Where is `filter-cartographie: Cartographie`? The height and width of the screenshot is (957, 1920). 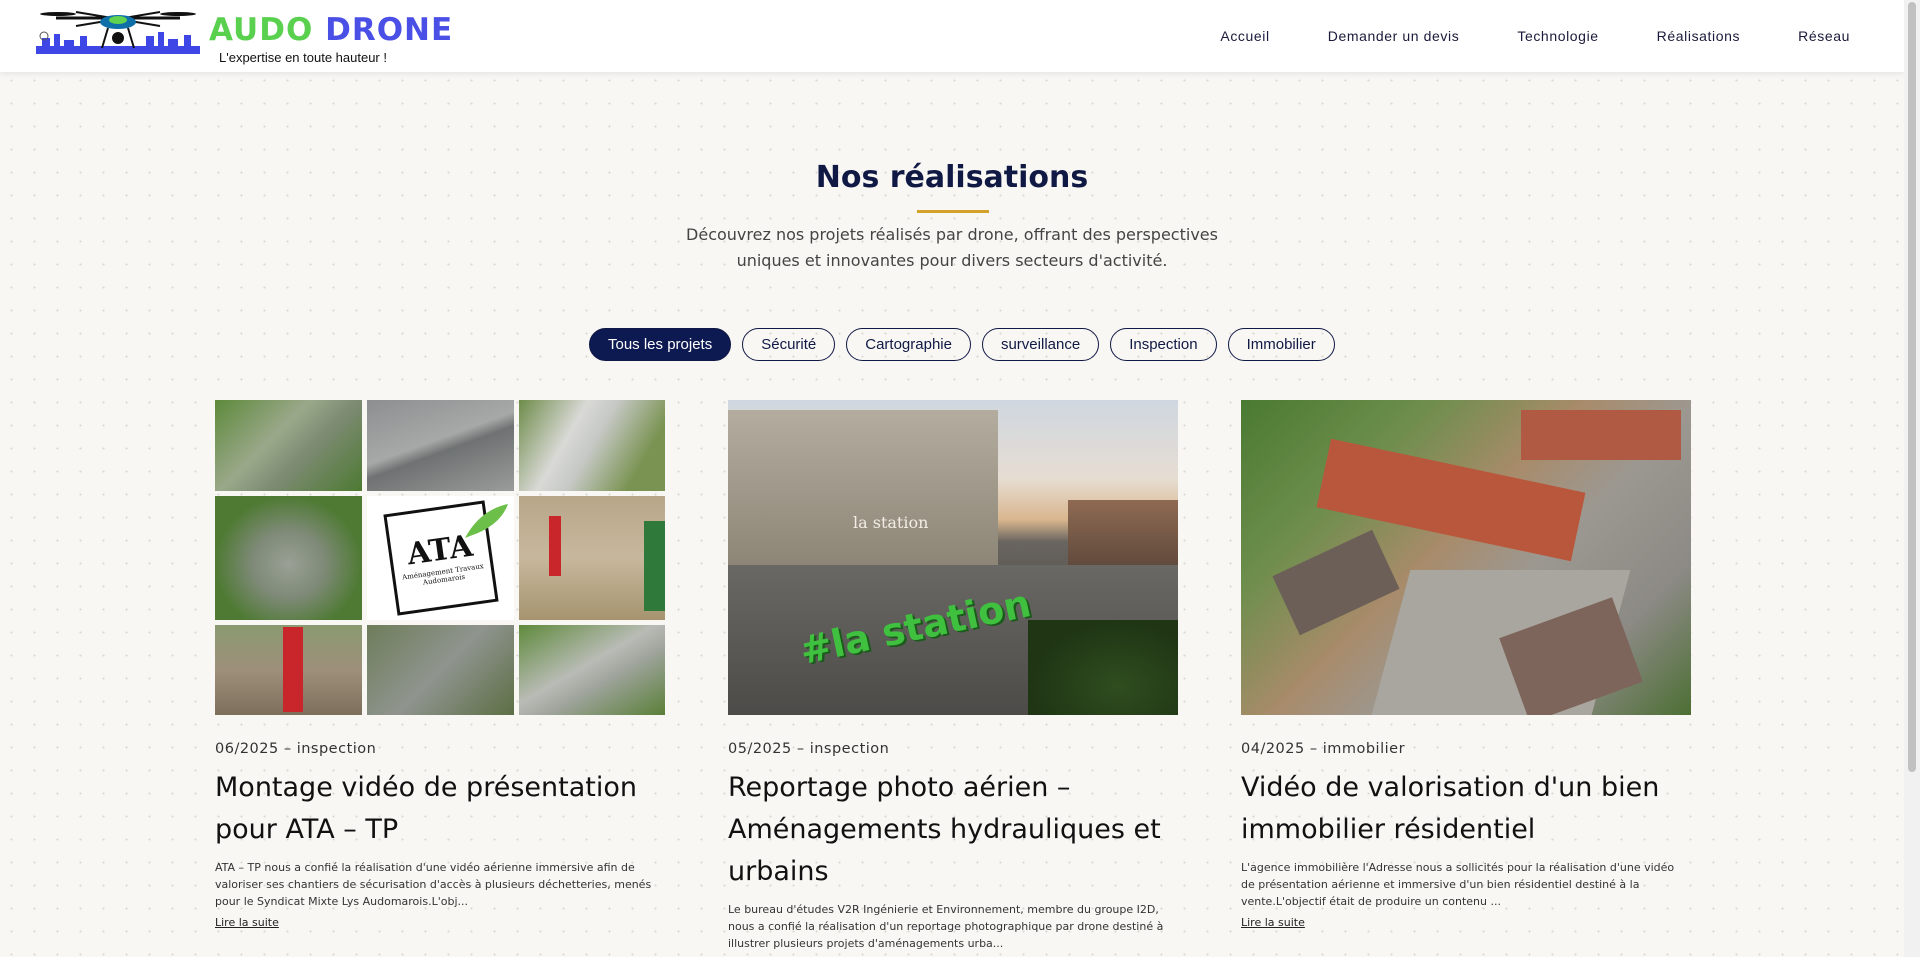
filter-cartographie: Cartographie is located at coordinates (908, 344).